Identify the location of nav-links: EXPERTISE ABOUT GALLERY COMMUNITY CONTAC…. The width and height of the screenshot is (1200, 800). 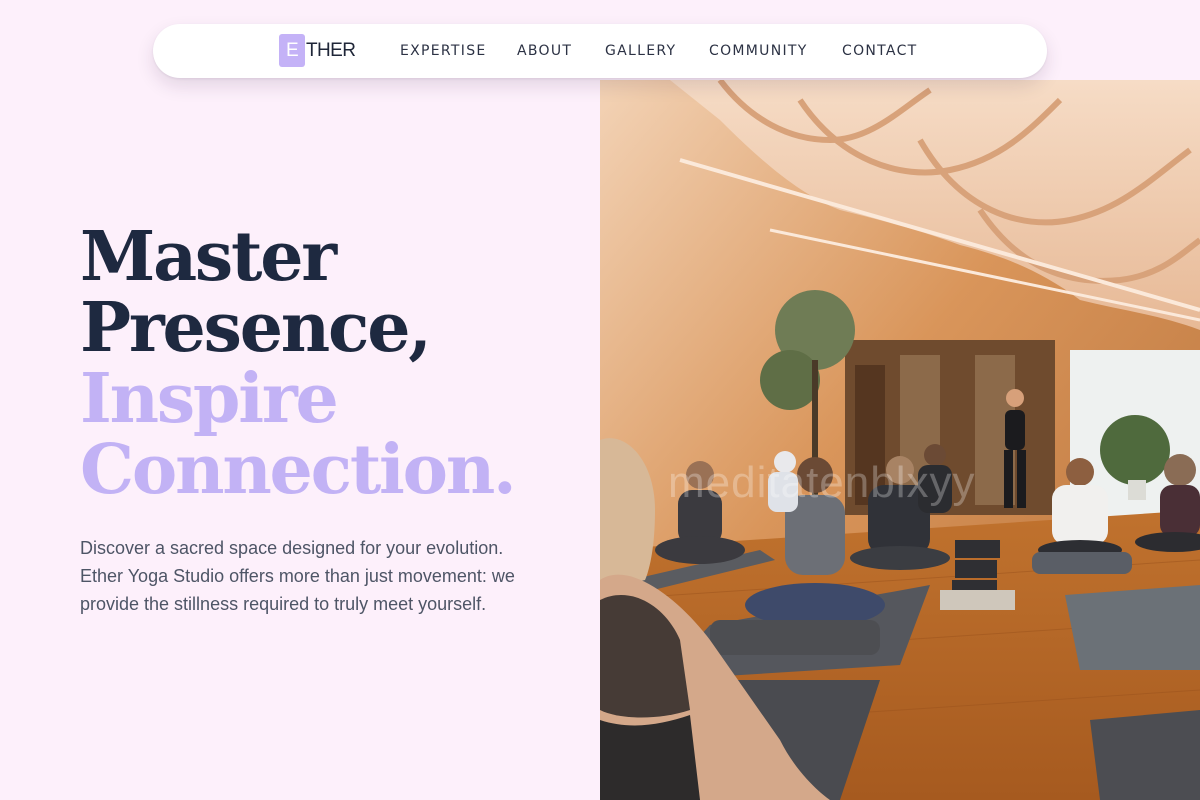
(600, 51).